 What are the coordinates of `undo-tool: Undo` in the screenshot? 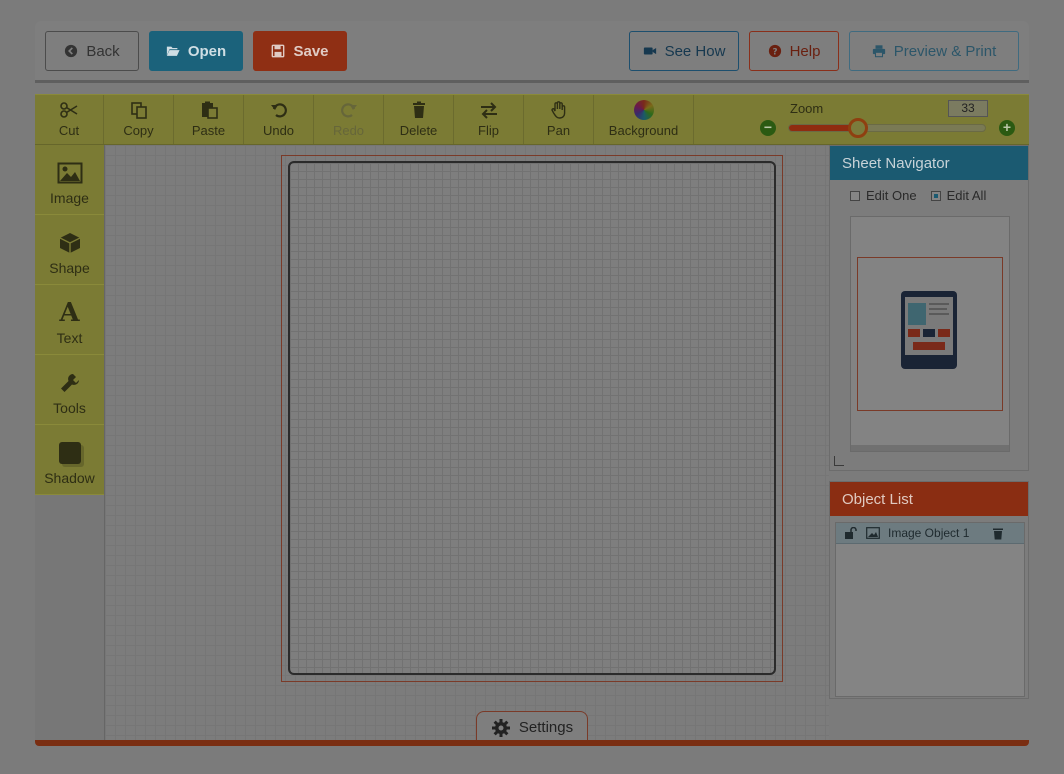 It's located at (279, 119).